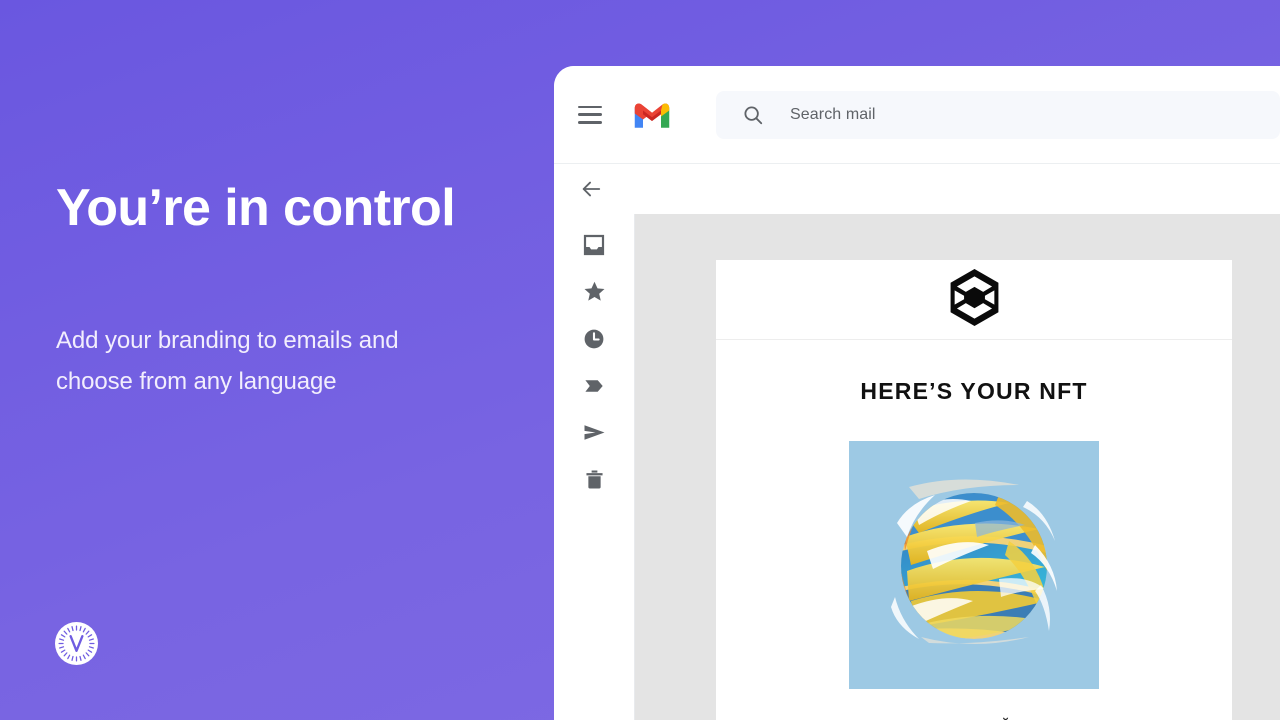  What do you see at coordinates (753, 115) in the screenshot?
I see `search-icon` at bounding box center [753, 115].